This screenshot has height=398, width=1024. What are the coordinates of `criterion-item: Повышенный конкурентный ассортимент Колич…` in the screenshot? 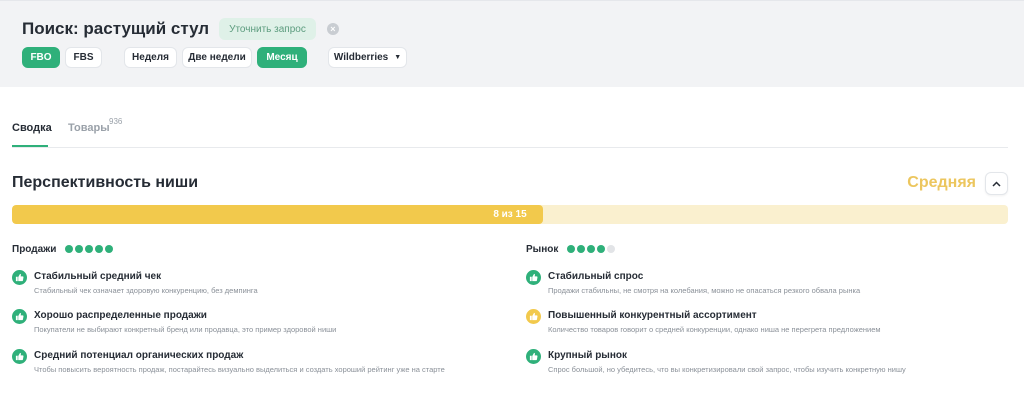 It's located at (766, 323).